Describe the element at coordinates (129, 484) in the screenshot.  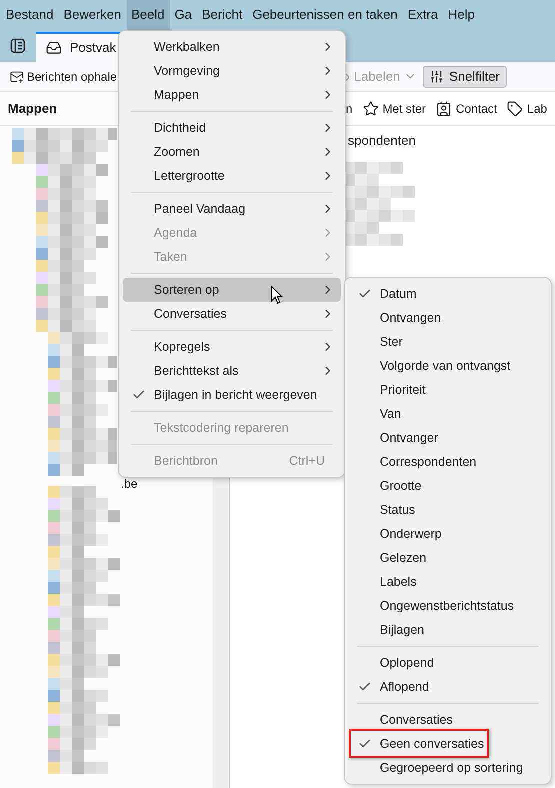
I see `folder-name-fragment: .be` at that location.